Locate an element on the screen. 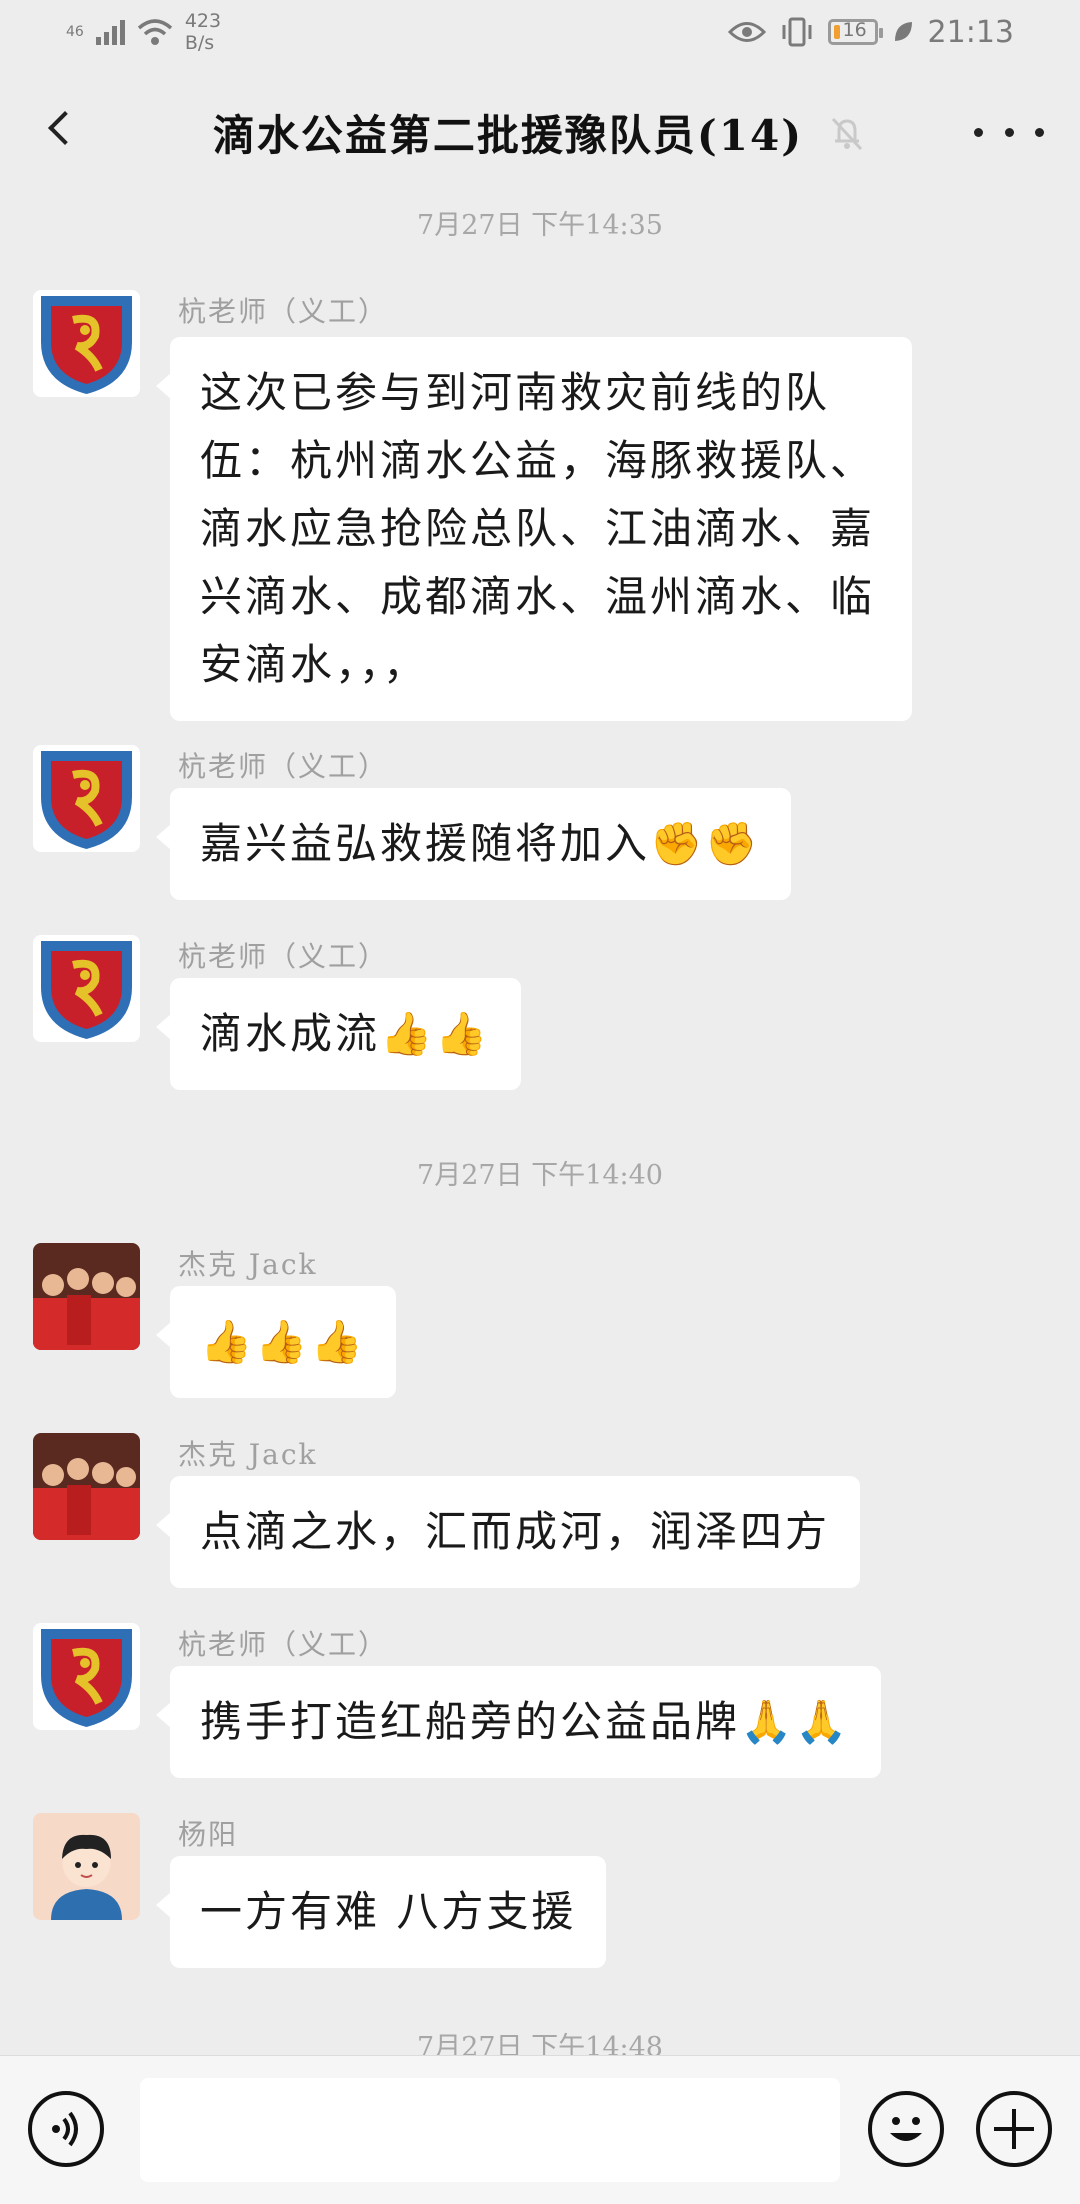 This screenshot has height=2204, width=1080. battery-icon: 16 is located at coordinates (855, 32).